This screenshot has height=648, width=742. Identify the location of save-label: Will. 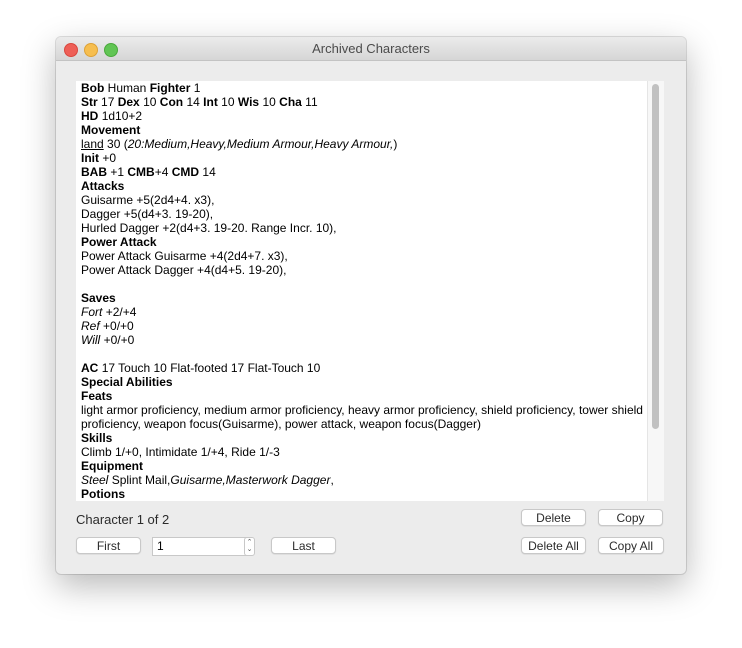
(91, 340).